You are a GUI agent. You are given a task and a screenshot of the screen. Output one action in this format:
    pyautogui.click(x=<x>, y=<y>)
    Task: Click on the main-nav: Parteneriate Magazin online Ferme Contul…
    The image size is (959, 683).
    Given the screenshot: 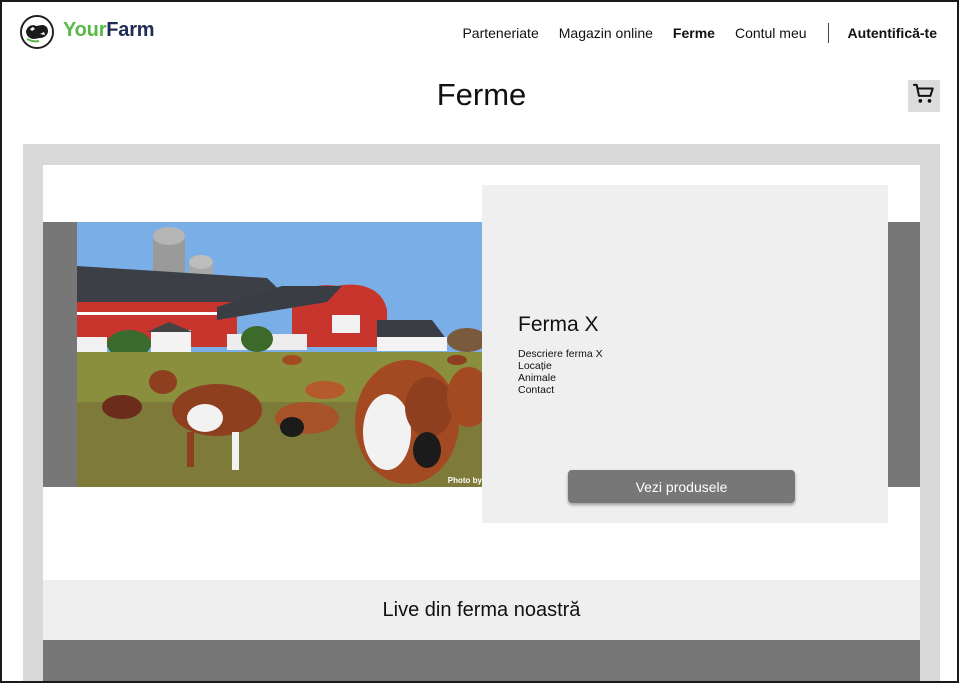 What is the action you would take?
    pyautogui.click(x=689, y=33)
    